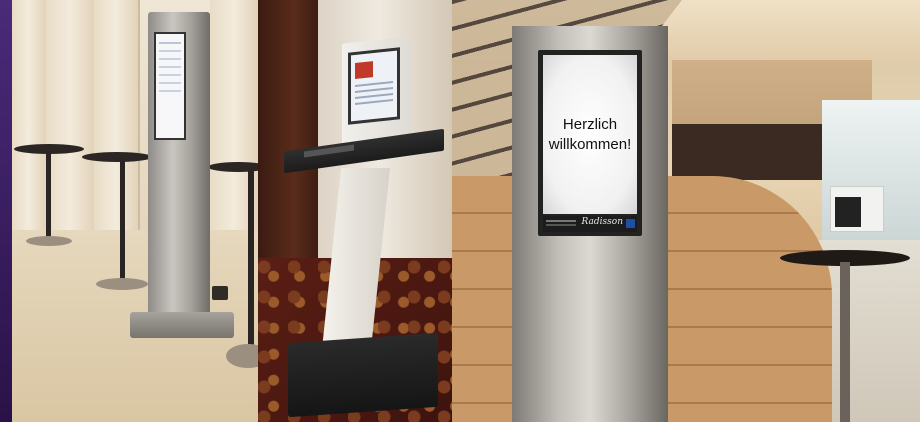  I want to click on stele-plinth, so click(182, 325).